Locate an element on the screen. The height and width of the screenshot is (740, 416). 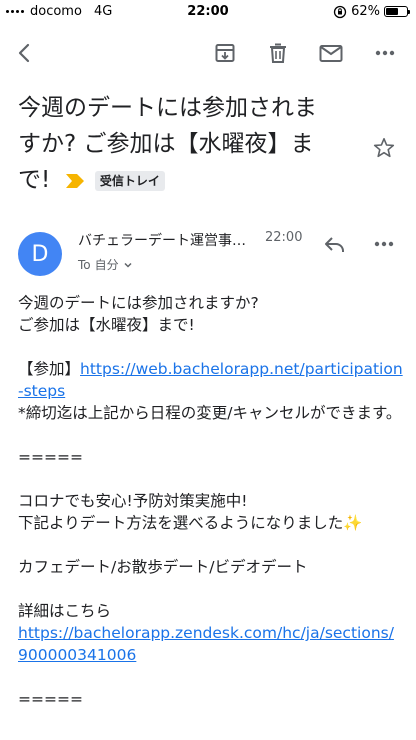
corona-line-2: 下記よりデート方法を選べるようになりました is located at coordinates (181, 523).